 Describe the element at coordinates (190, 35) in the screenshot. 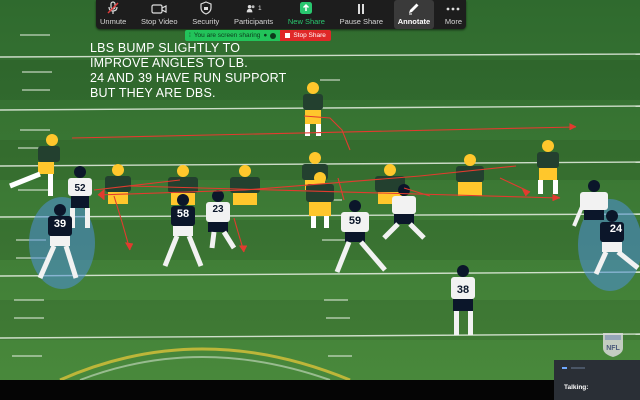

I see `drag-handle-icon: ⁞` at that location.